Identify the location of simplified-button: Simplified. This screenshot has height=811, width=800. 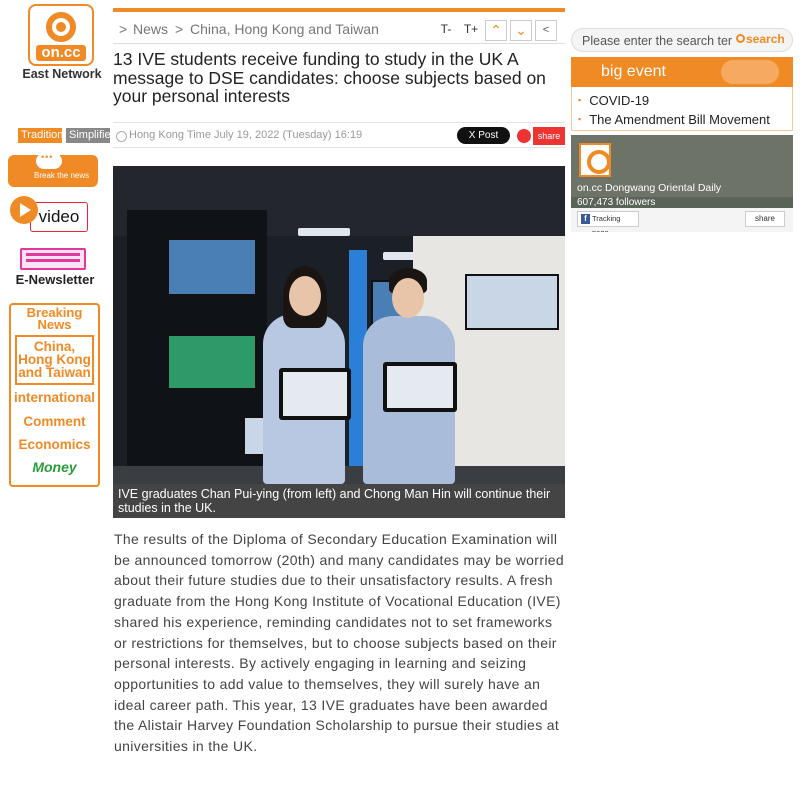
(88, 135).